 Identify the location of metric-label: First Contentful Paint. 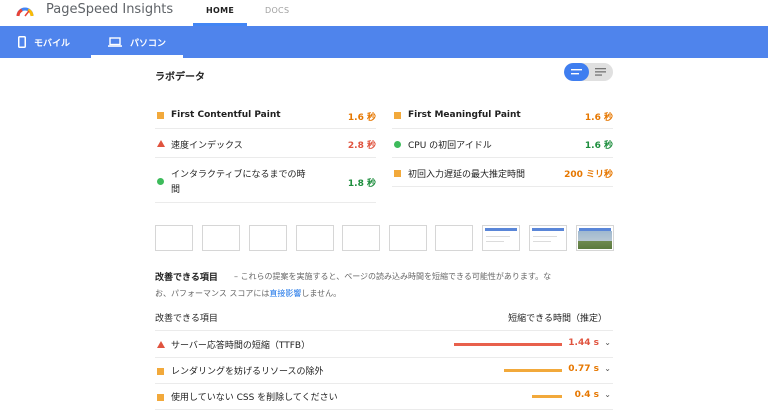
(226, 115).